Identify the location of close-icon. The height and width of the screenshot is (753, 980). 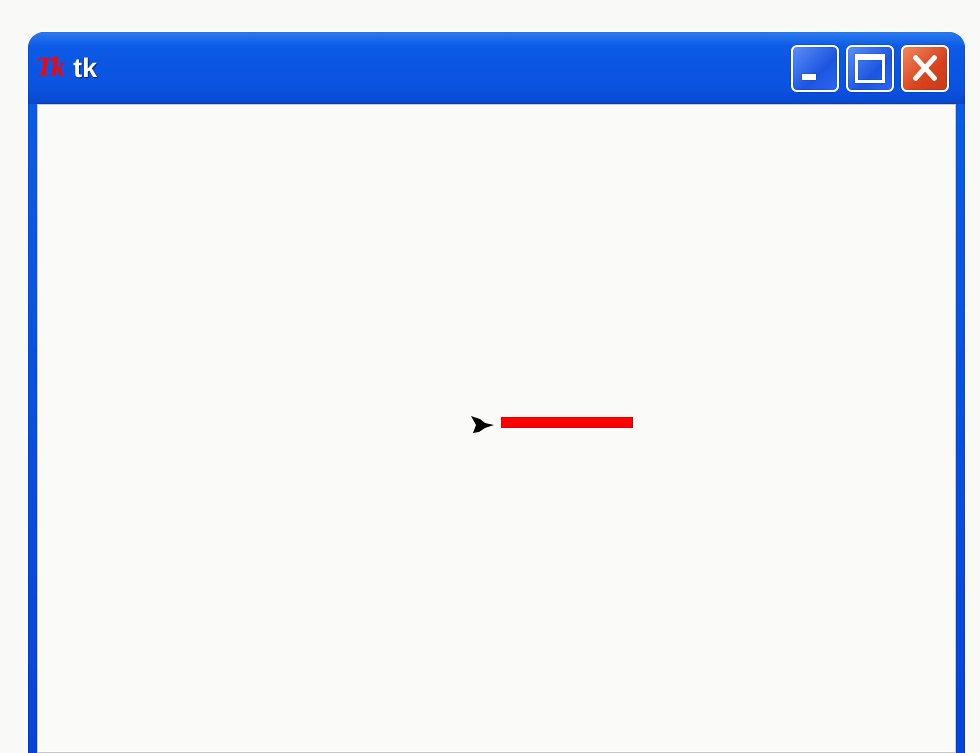
(925, 68).